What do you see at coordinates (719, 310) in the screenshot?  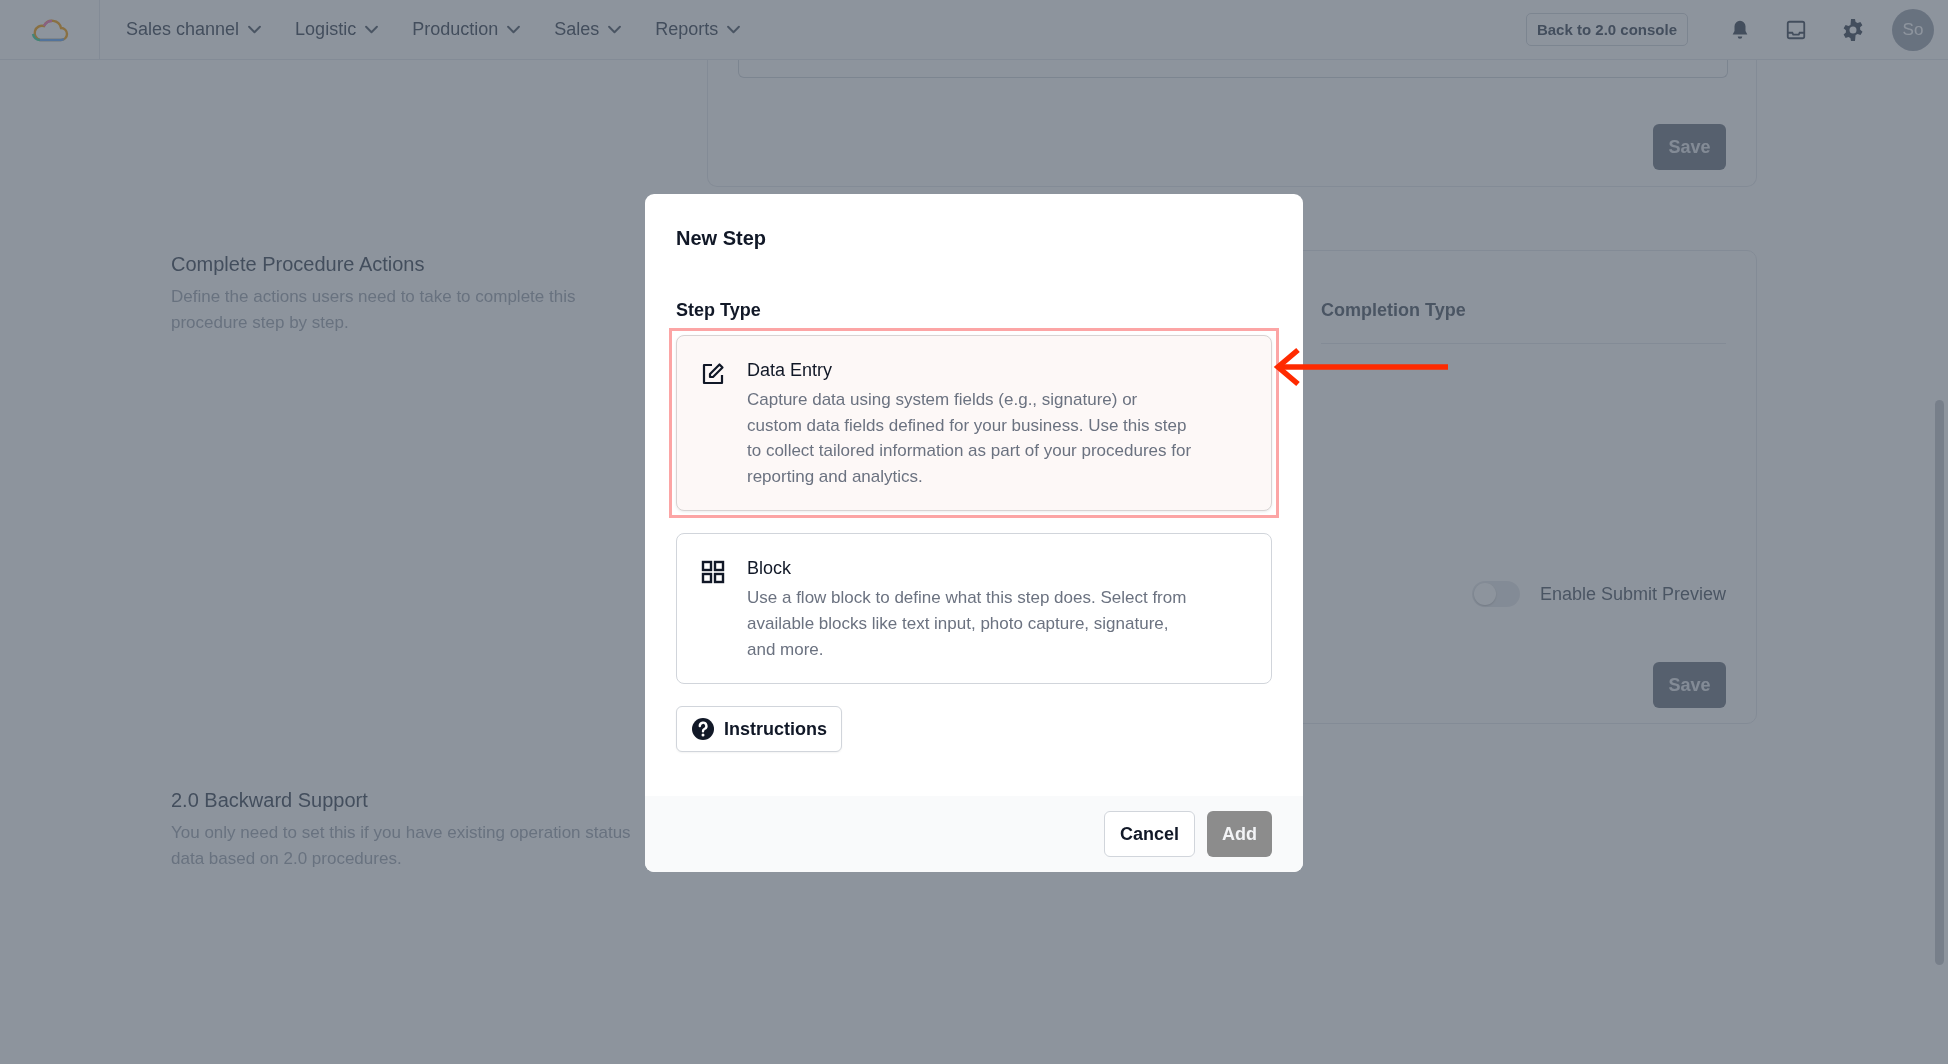 I see `field-label: Step Type` at bounding box center [719, 310].